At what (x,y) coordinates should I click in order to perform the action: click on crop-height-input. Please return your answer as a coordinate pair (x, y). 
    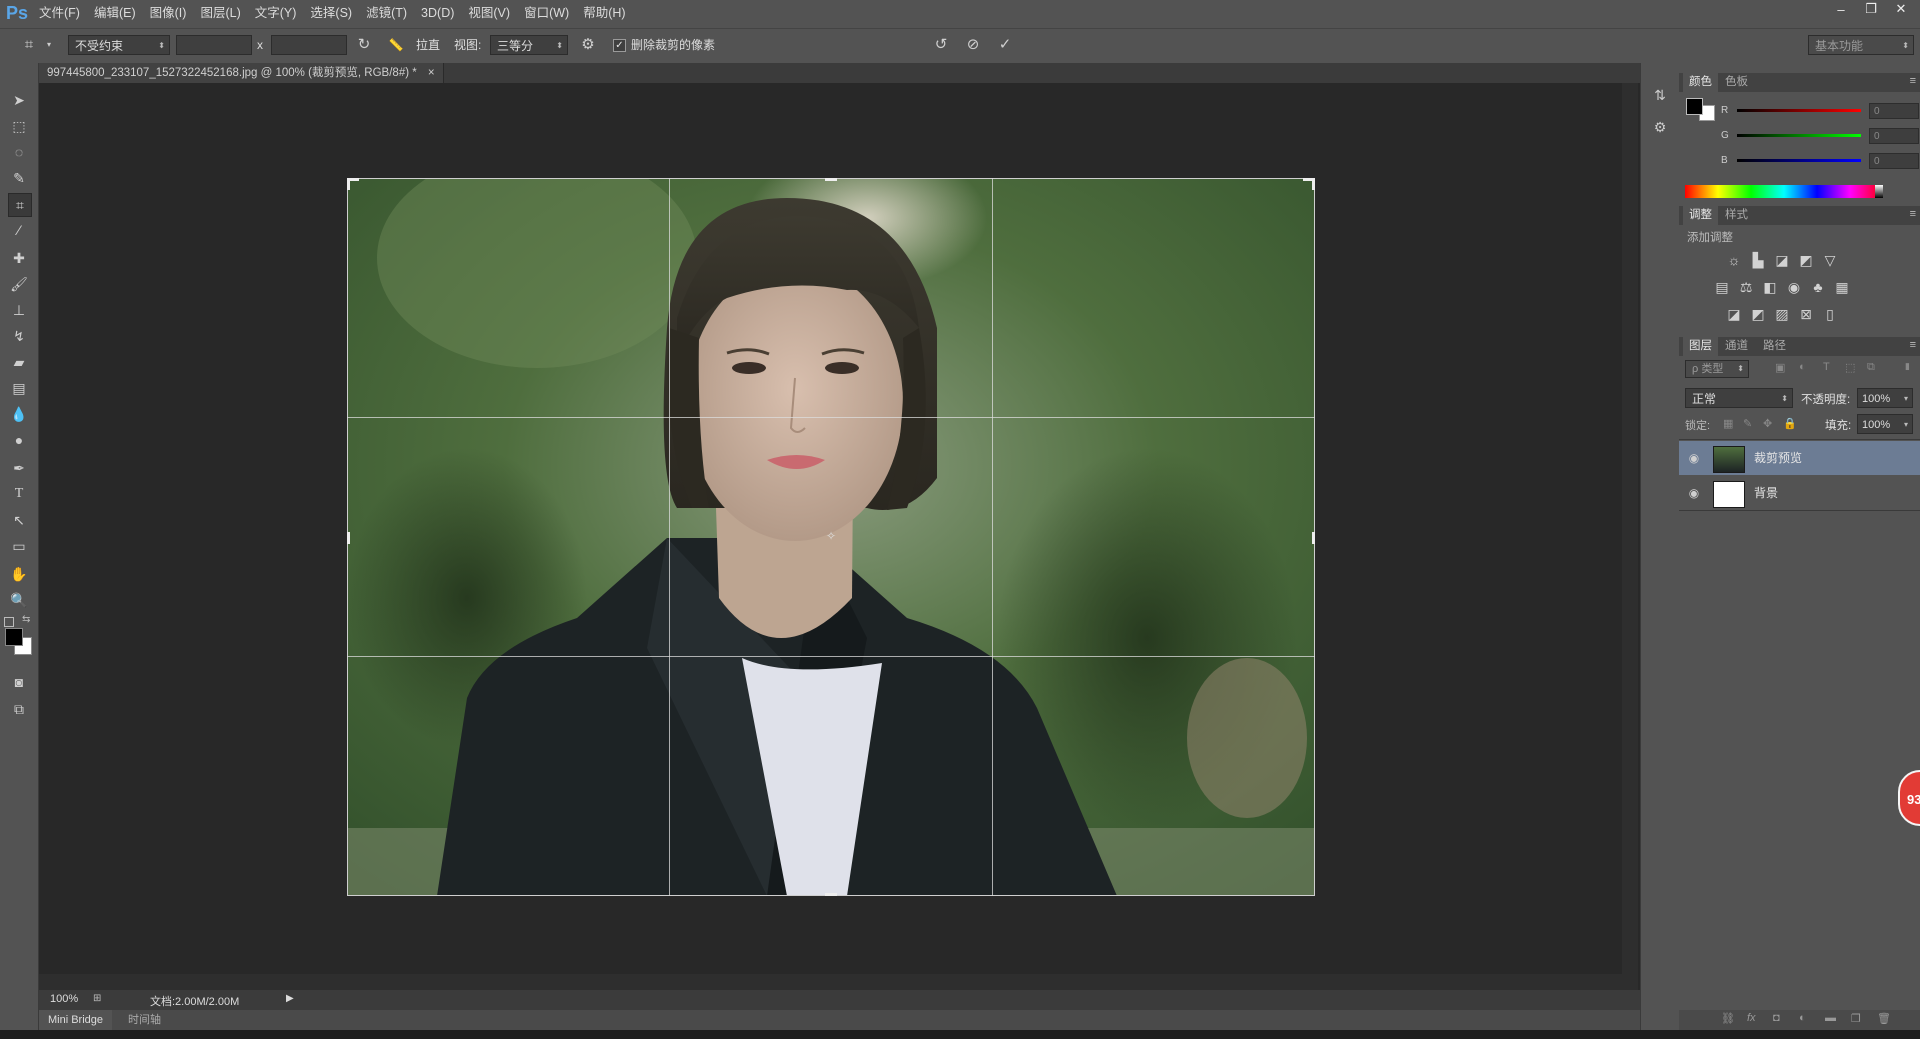
    Looking at the image, I should click on (309, 45).